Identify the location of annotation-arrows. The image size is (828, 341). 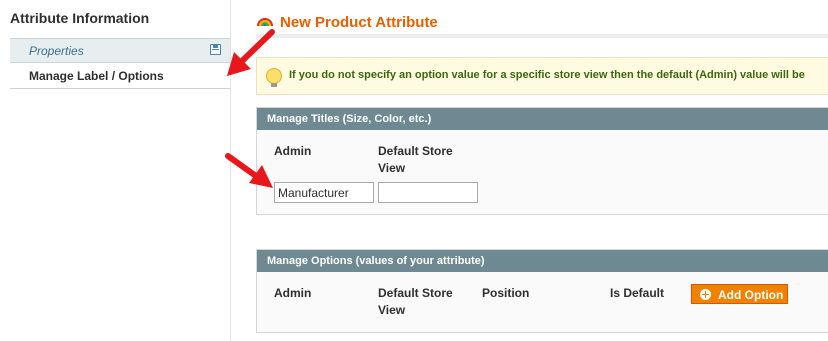
(250, 108).